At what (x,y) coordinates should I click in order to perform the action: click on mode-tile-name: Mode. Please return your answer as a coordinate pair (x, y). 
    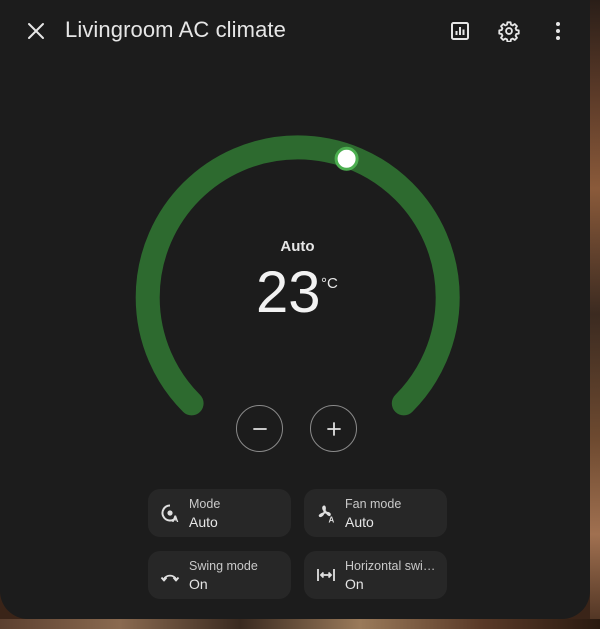
    Looking at the image, I should click on (205, 504).